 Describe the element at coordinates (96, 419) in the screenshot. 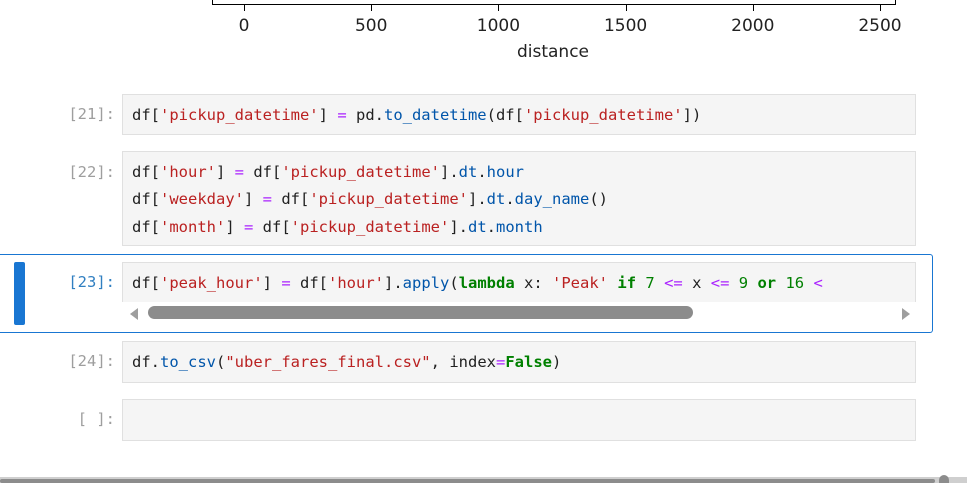

I see `cell-prompt: [ ]:` at that location.